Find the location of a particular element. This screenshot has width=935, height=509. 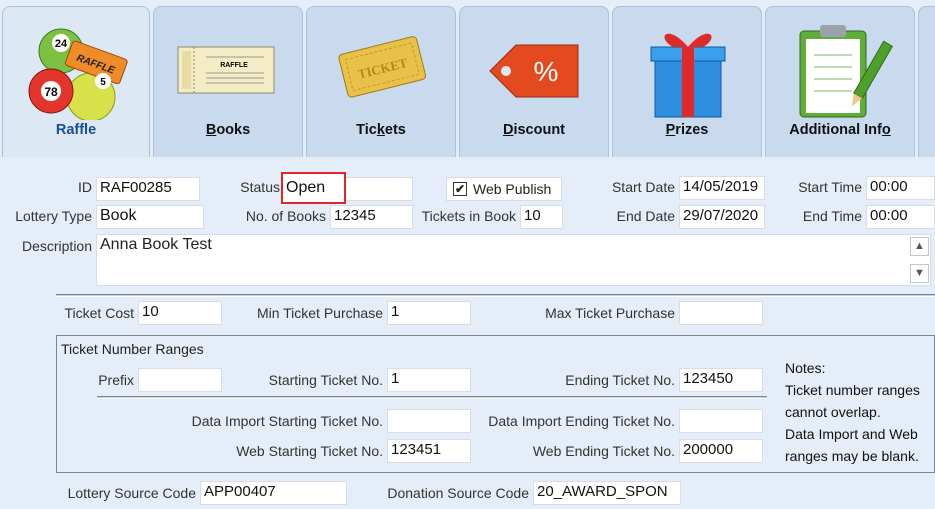

end-date-field: 29/07/2020 is located at coordinates (722, 217).